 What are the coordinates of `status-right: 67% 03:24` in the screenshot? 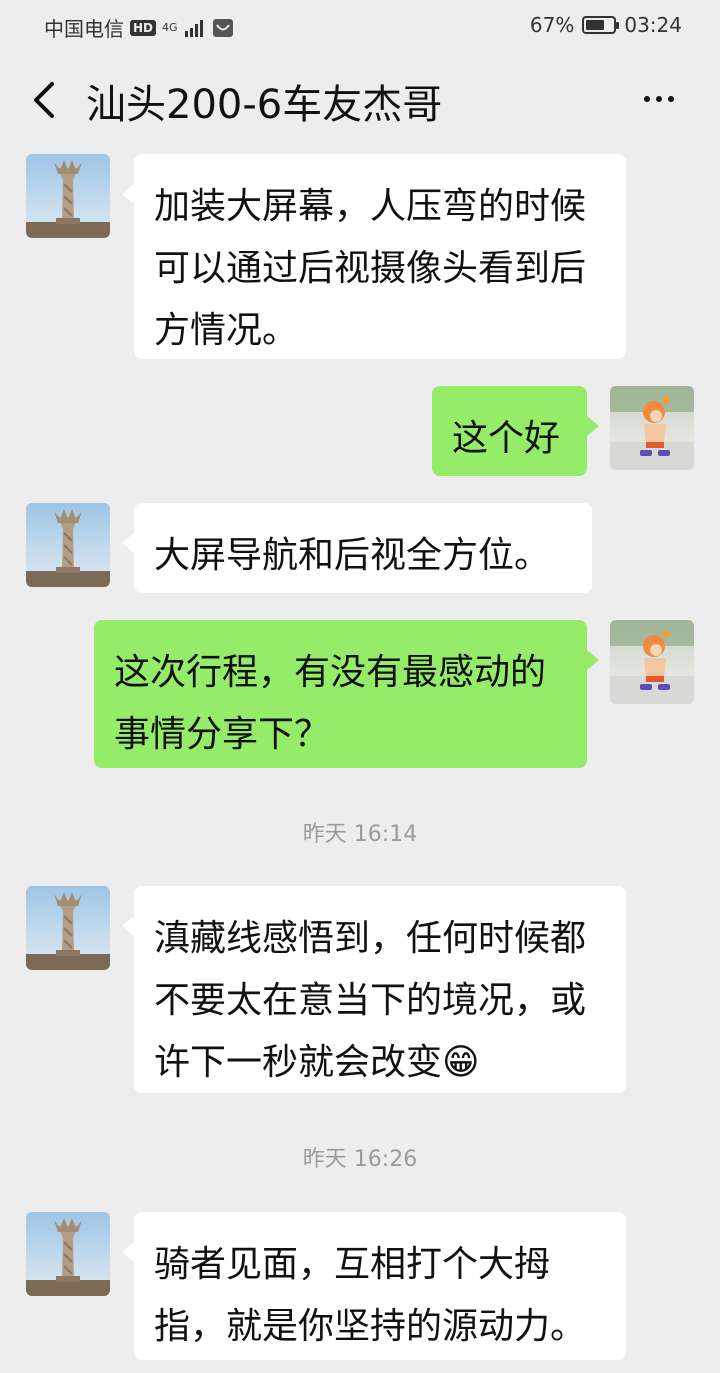 It's located at (606, 25).